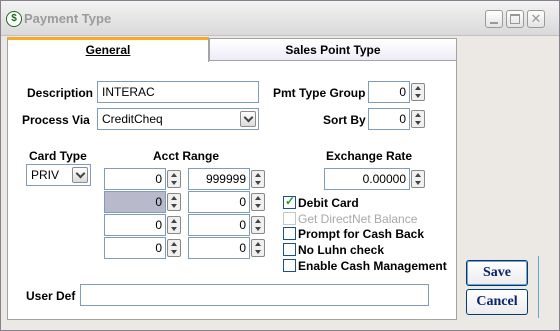  Describe the element at coordinates (219, 248) in the screenshot. I see `acct-range-to-4: 0` at that location.